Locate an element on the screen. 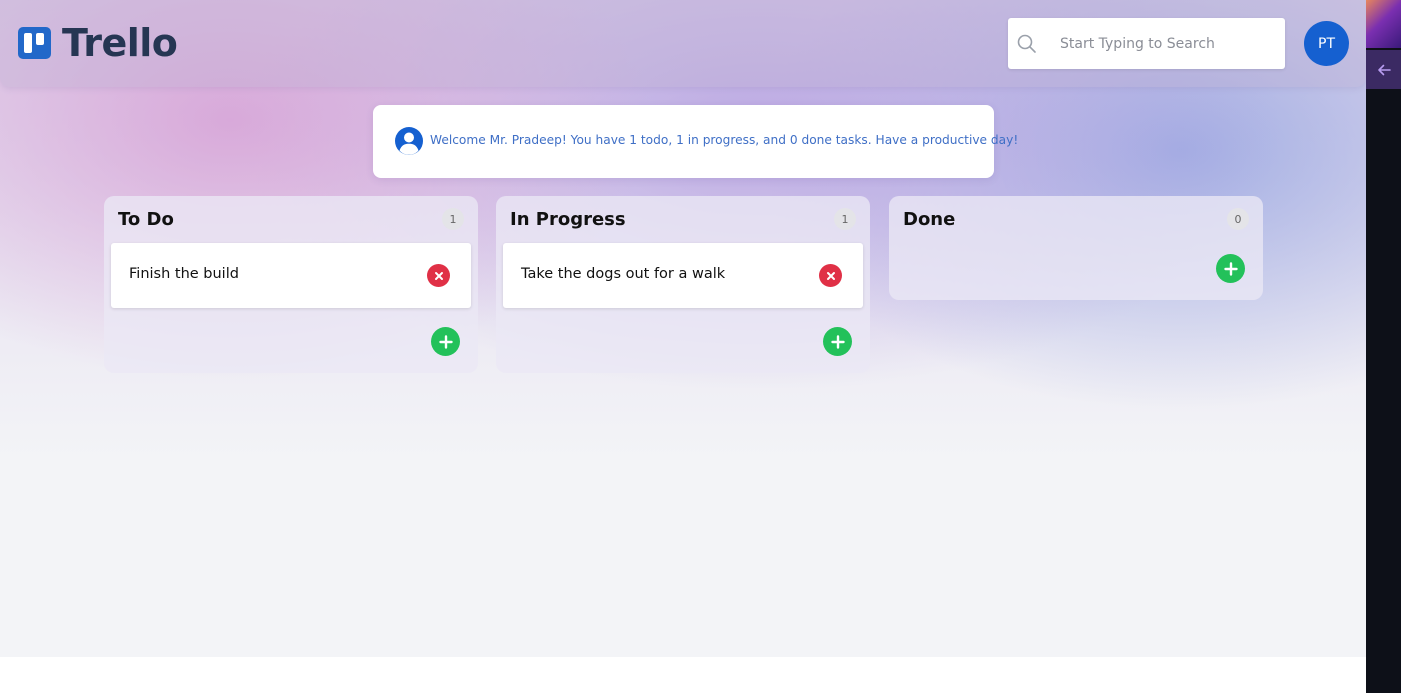  logo-text: Trello is located at coordinates (120, 43).